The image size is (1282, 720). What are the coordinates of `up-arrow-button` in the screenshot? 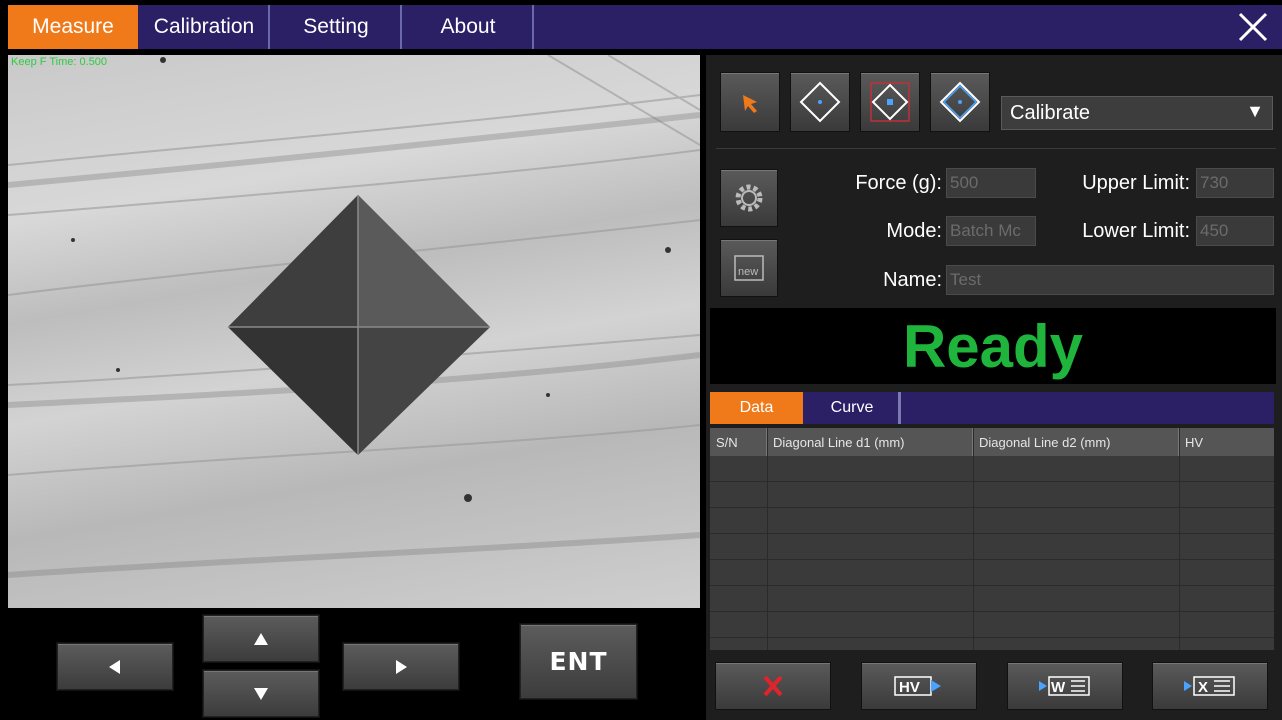 It's located at (261, 638).